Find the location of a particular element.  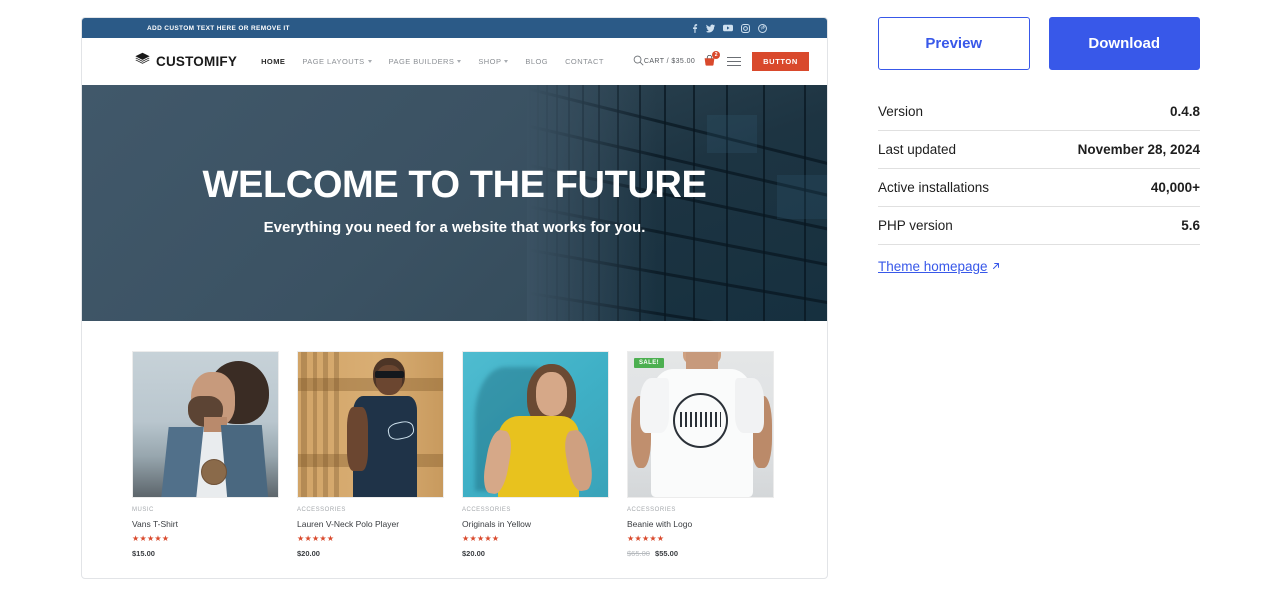

product-photo-man-navy-tee is located at coordinates (370, 424).